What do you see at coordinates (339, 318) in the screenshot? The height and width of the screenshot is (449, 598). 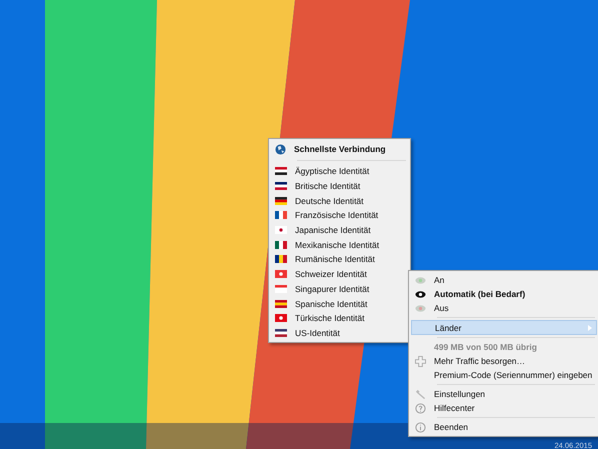 I see `menu-item: Türkische Identität` at bounding box center [339, 318].